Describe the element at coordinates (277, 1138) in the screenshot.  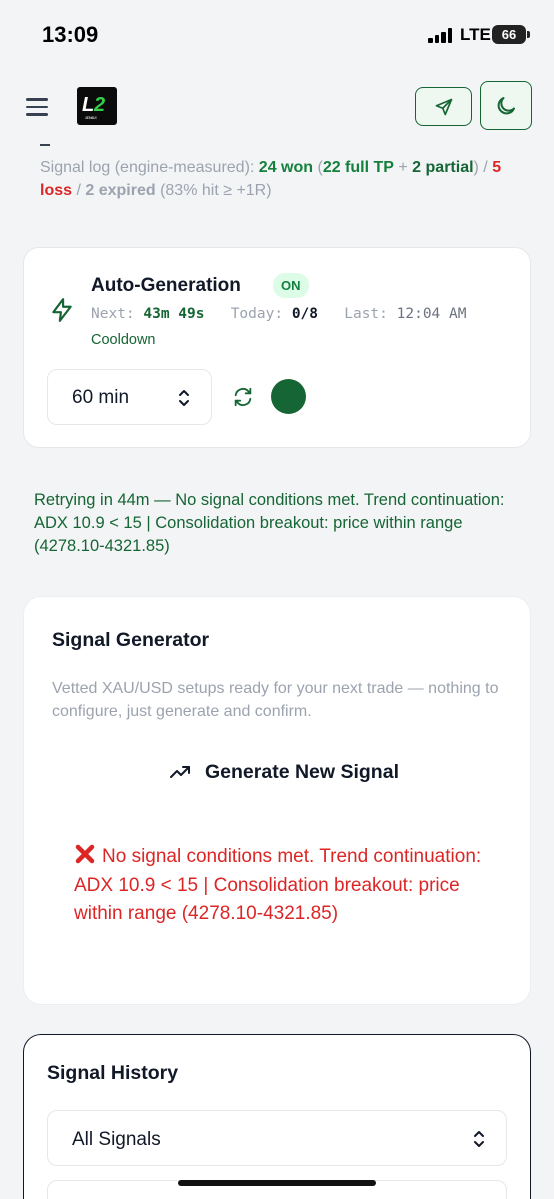
I see `history-filter-select: All Signals` at that location.